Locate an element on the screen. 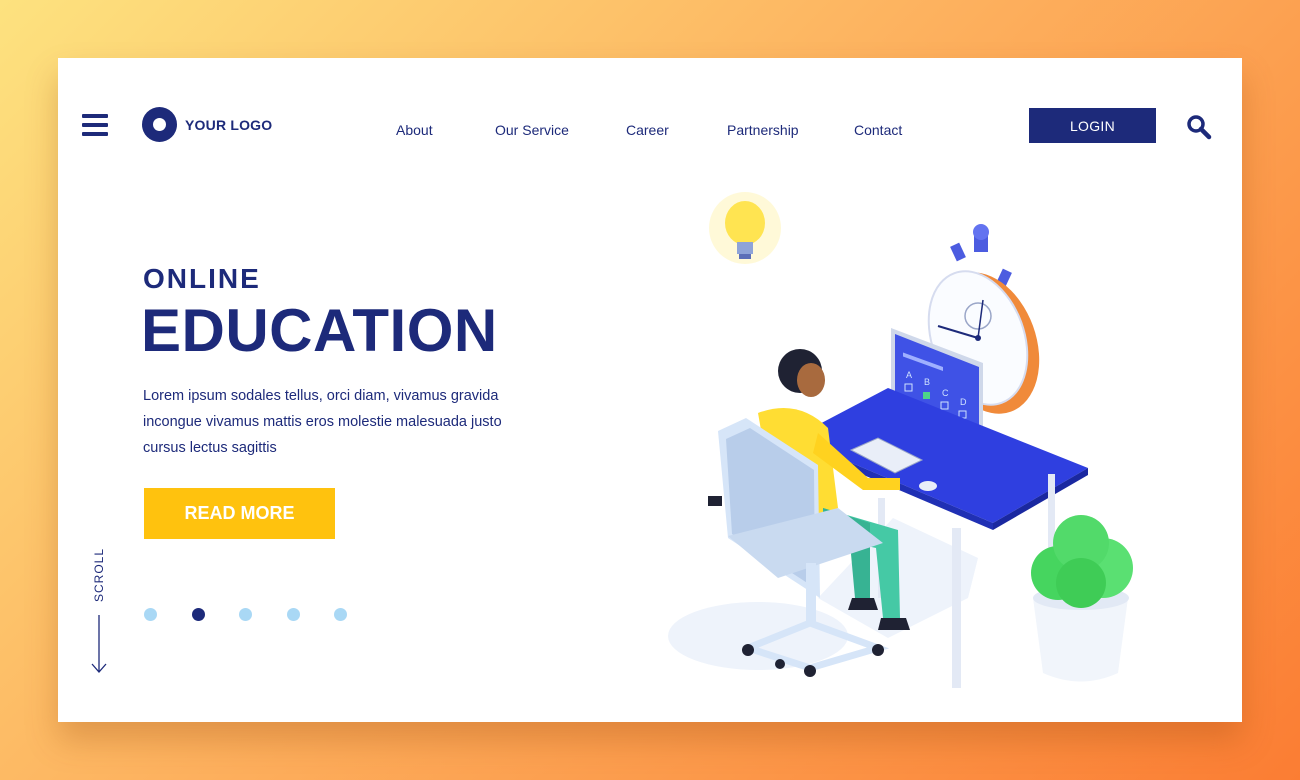 The width and height of the screenshot is (1300, 780). hamburger-menu-icon is located at coordinates (96, 125).